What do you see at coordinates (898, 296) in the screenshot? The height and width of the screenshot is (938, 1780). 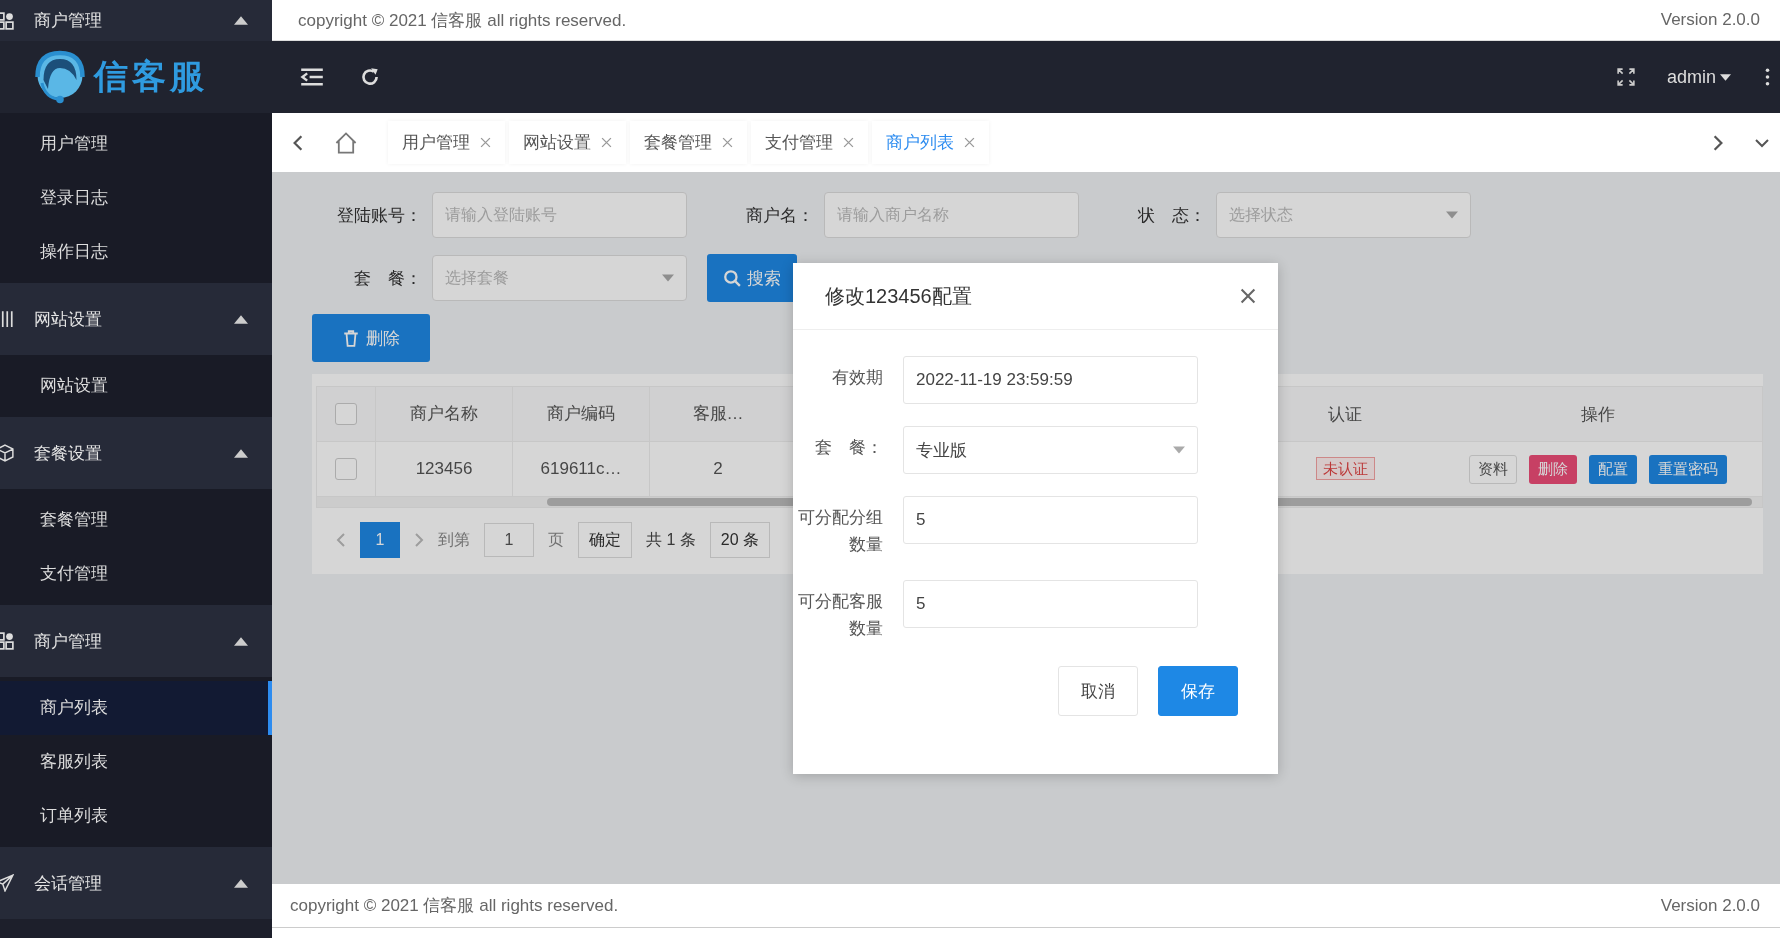 I see `dialog-title: 修改123456配置` at bounding box center [898, 296].